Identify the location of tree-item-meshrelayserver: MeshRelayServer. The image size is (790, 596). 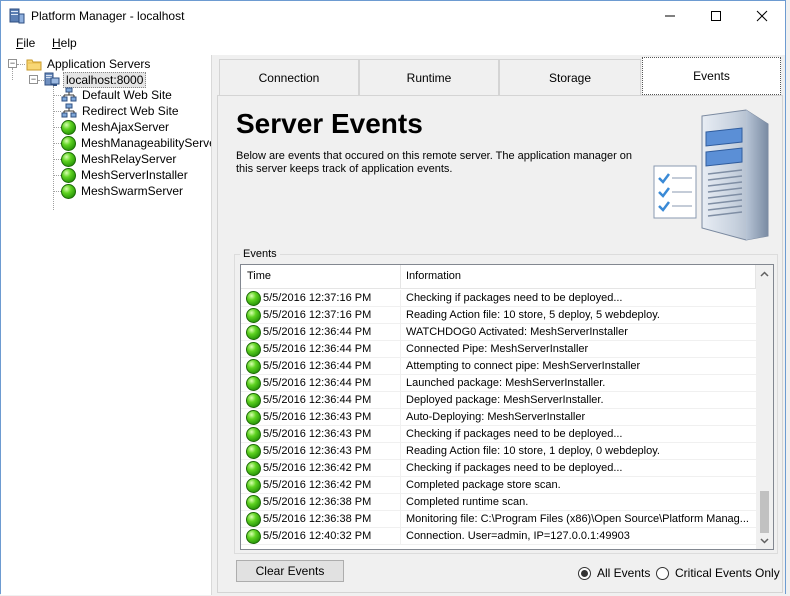
(119, 159).